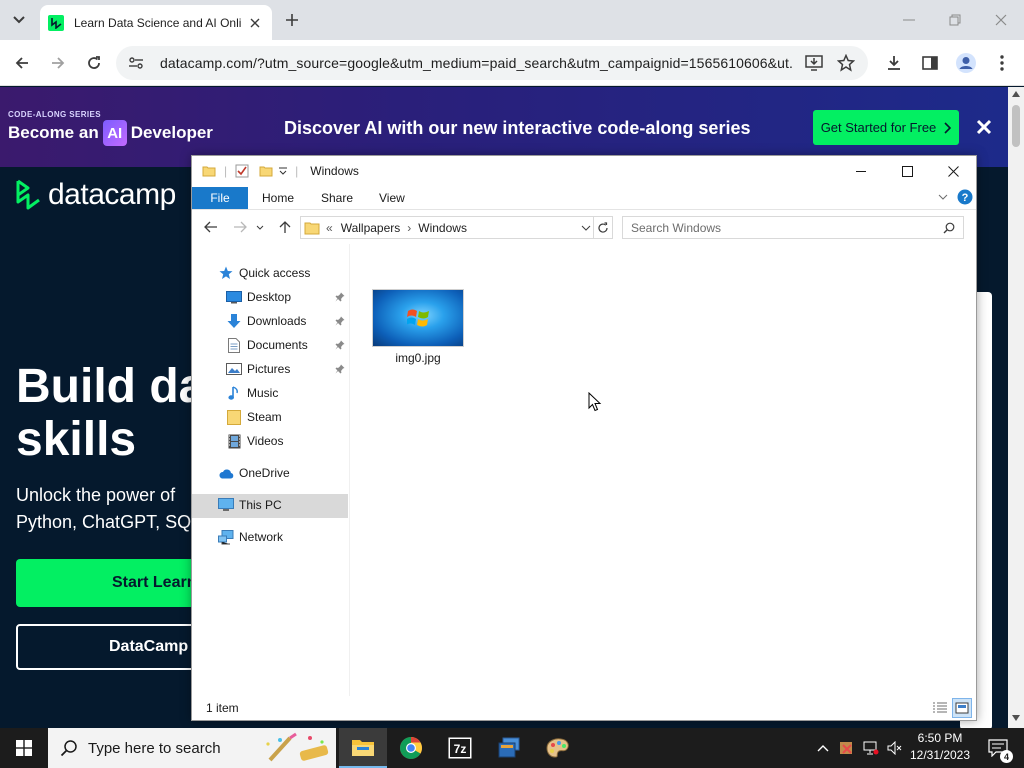 The height and width of the screenshot is (768, 1024). What do you see at coordinates (264, 417) in the screenshot?
I see `nav-label: Steam` at bounding box center [264, 417].